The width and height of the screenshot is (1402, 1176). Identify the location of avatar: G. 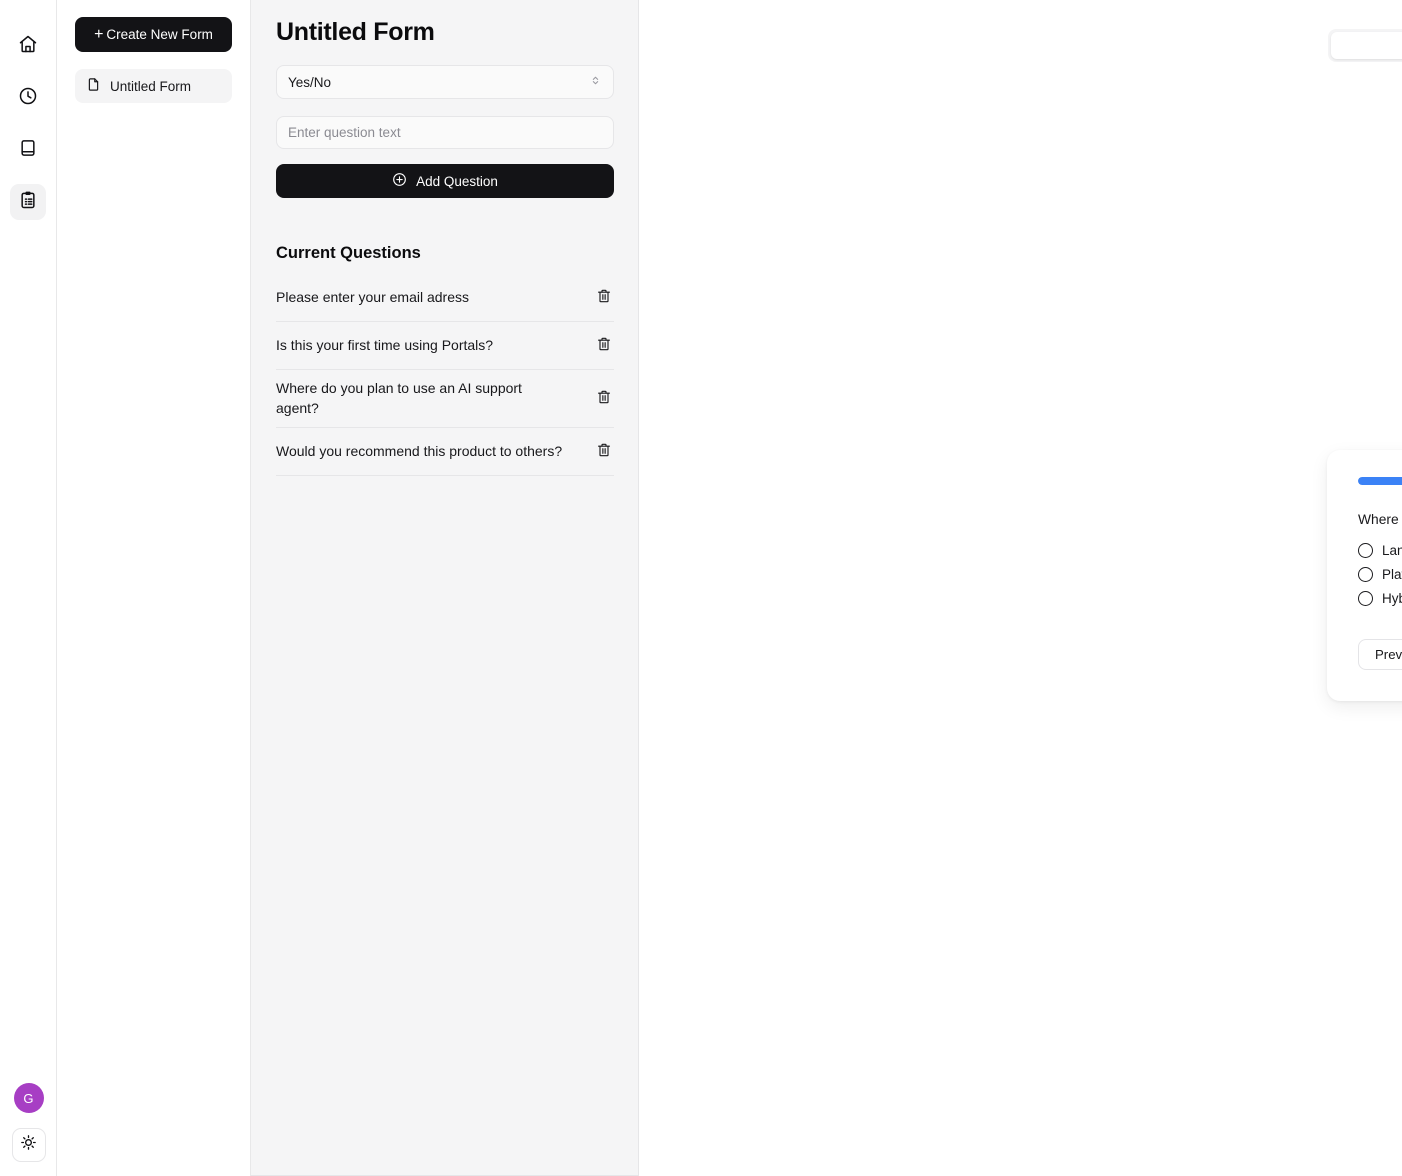
(28, 1098).